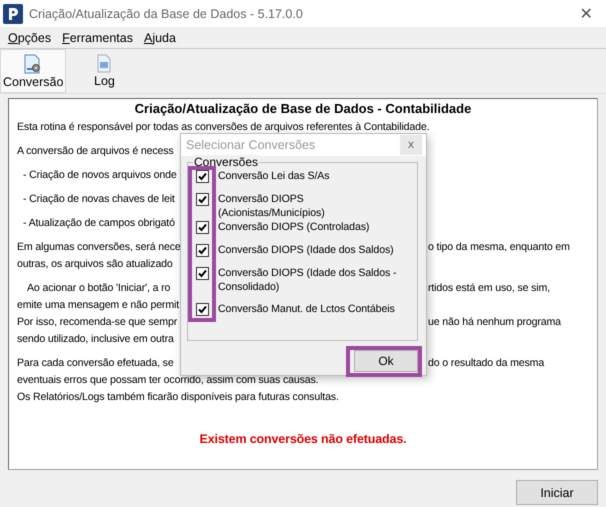  Describe the element at coordinates (13, 14) in the screenshot. I see `app-logo-icon` at that location.